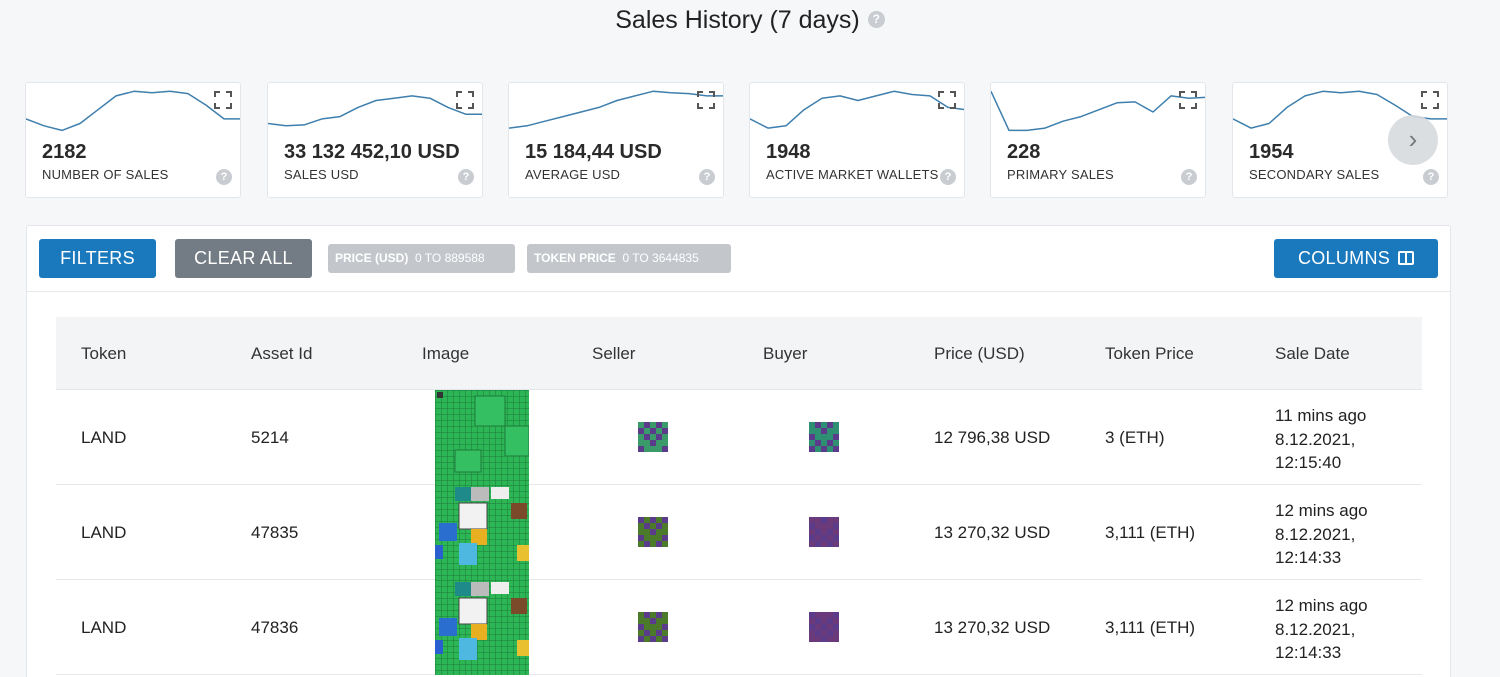 This screenshot has width=1500, height=677. What do you see at coordinates (274, 532) in the screenshot?
I see `cell-asset-id: 47835` at bounding box center [274, 532].